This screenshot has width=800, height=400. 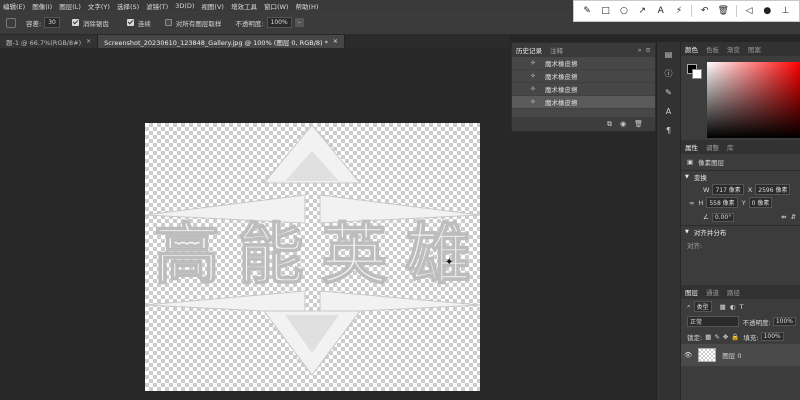 What do you see at coordinates (661, 11) in the screenshot?
I see `text-icon: A` at bounding box center [661, 11].